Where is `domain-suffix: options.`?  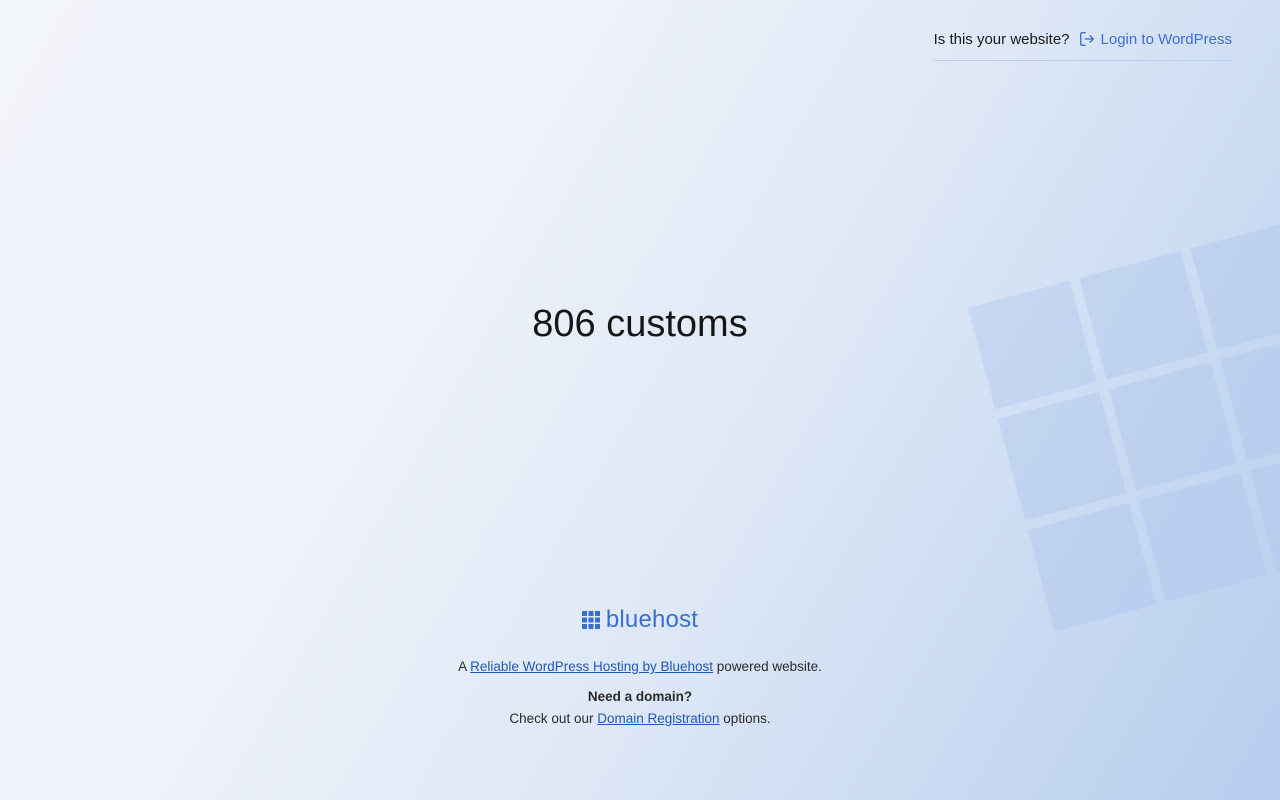 domain-suffix: options. is located at coordinates (747, 718).